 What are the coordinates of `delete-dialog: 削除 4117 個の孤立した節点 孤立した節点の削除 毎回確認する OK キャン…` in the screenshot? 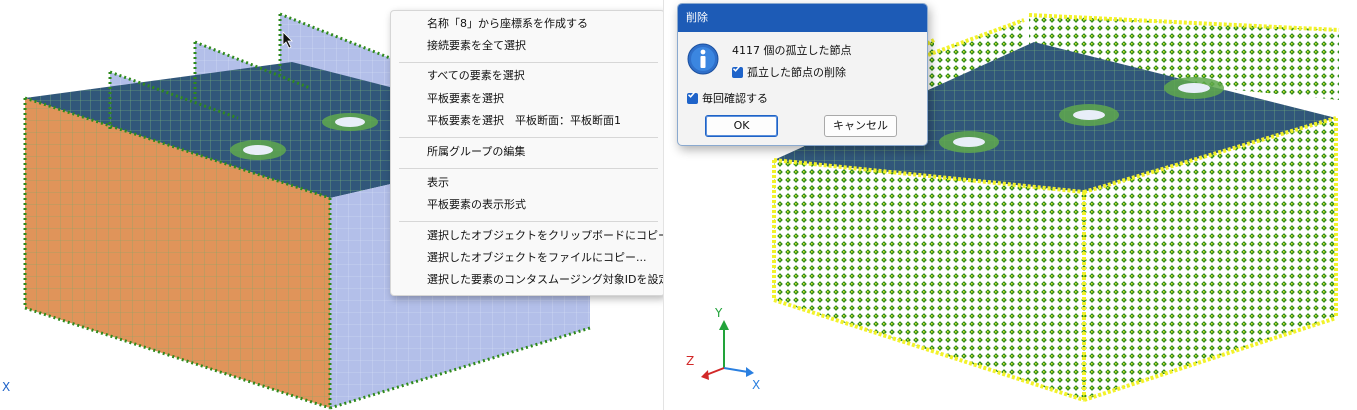 It's located at (802, 74).